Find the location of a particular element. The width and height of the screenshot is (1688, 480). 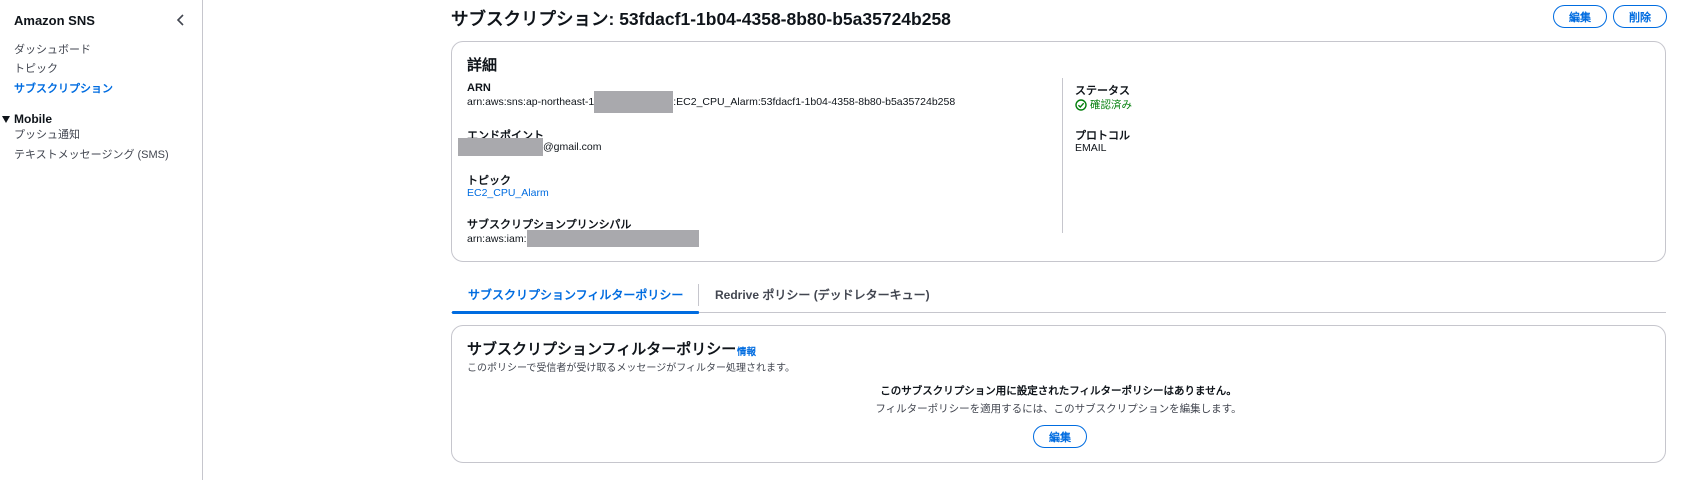

status-value: 確認済み is located at coordinates (1103, 104).